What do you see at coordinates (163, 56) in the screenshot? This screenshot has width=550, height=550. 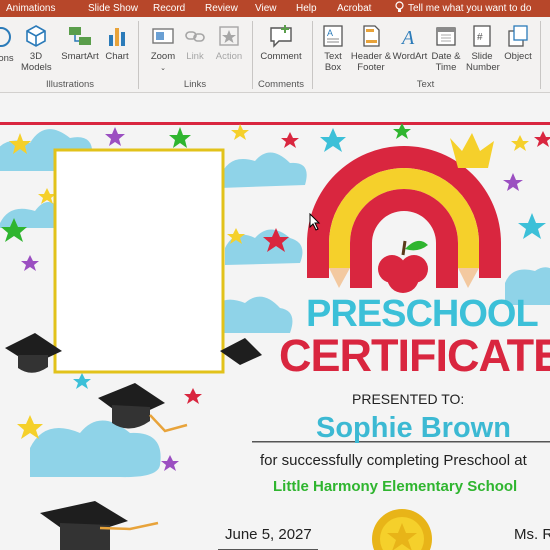 I see `zoom-label: Zoom` at bounding box center [163, 56].